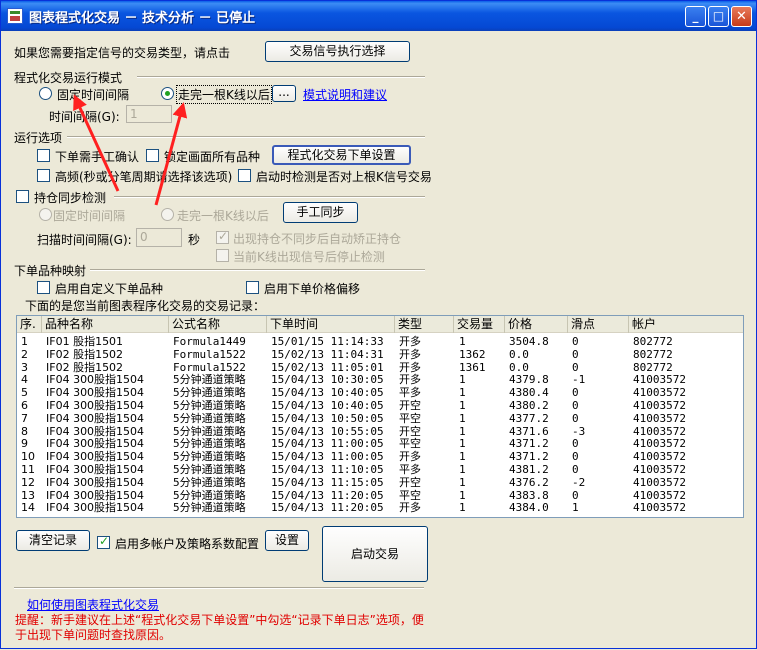  Describe the element at coordinates (171, 154) in the screenshot. I see `arrow-to-kline-mode` at that location.